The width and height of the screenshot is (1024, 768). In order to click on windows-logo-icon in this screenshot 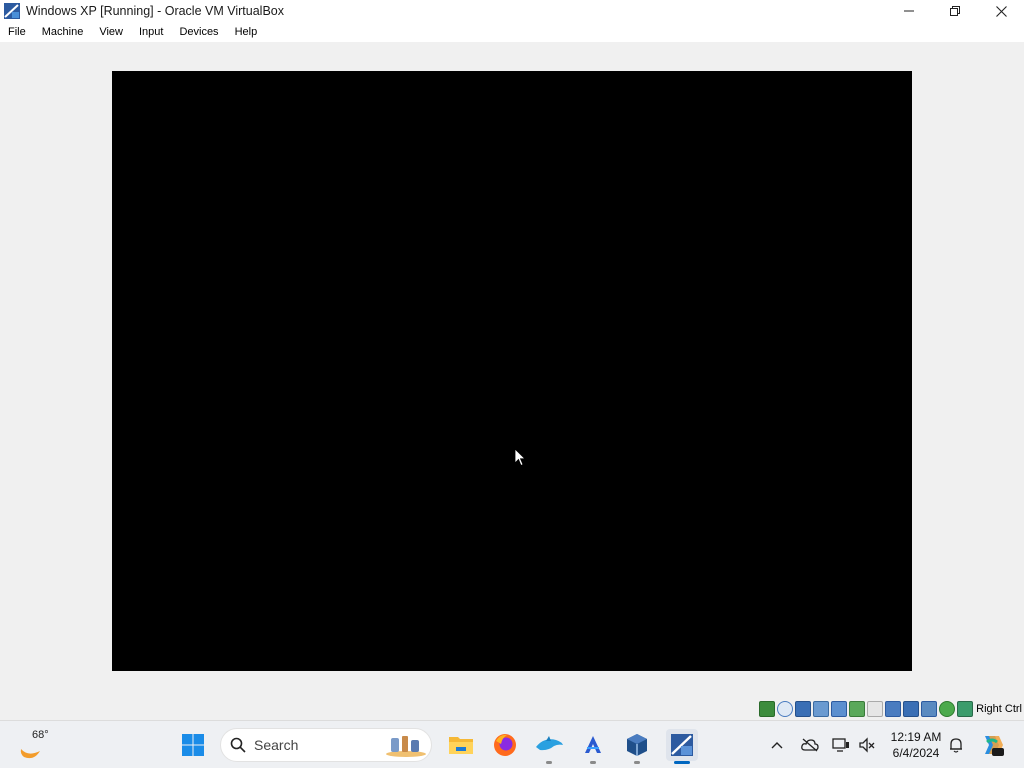, I will do `click(193, 745)`.